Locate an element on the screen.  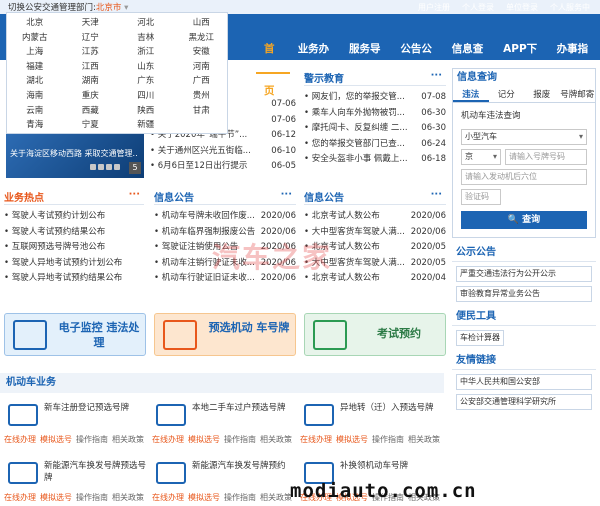
captcha-input: 验证码 is located at coordinates (481, 197).